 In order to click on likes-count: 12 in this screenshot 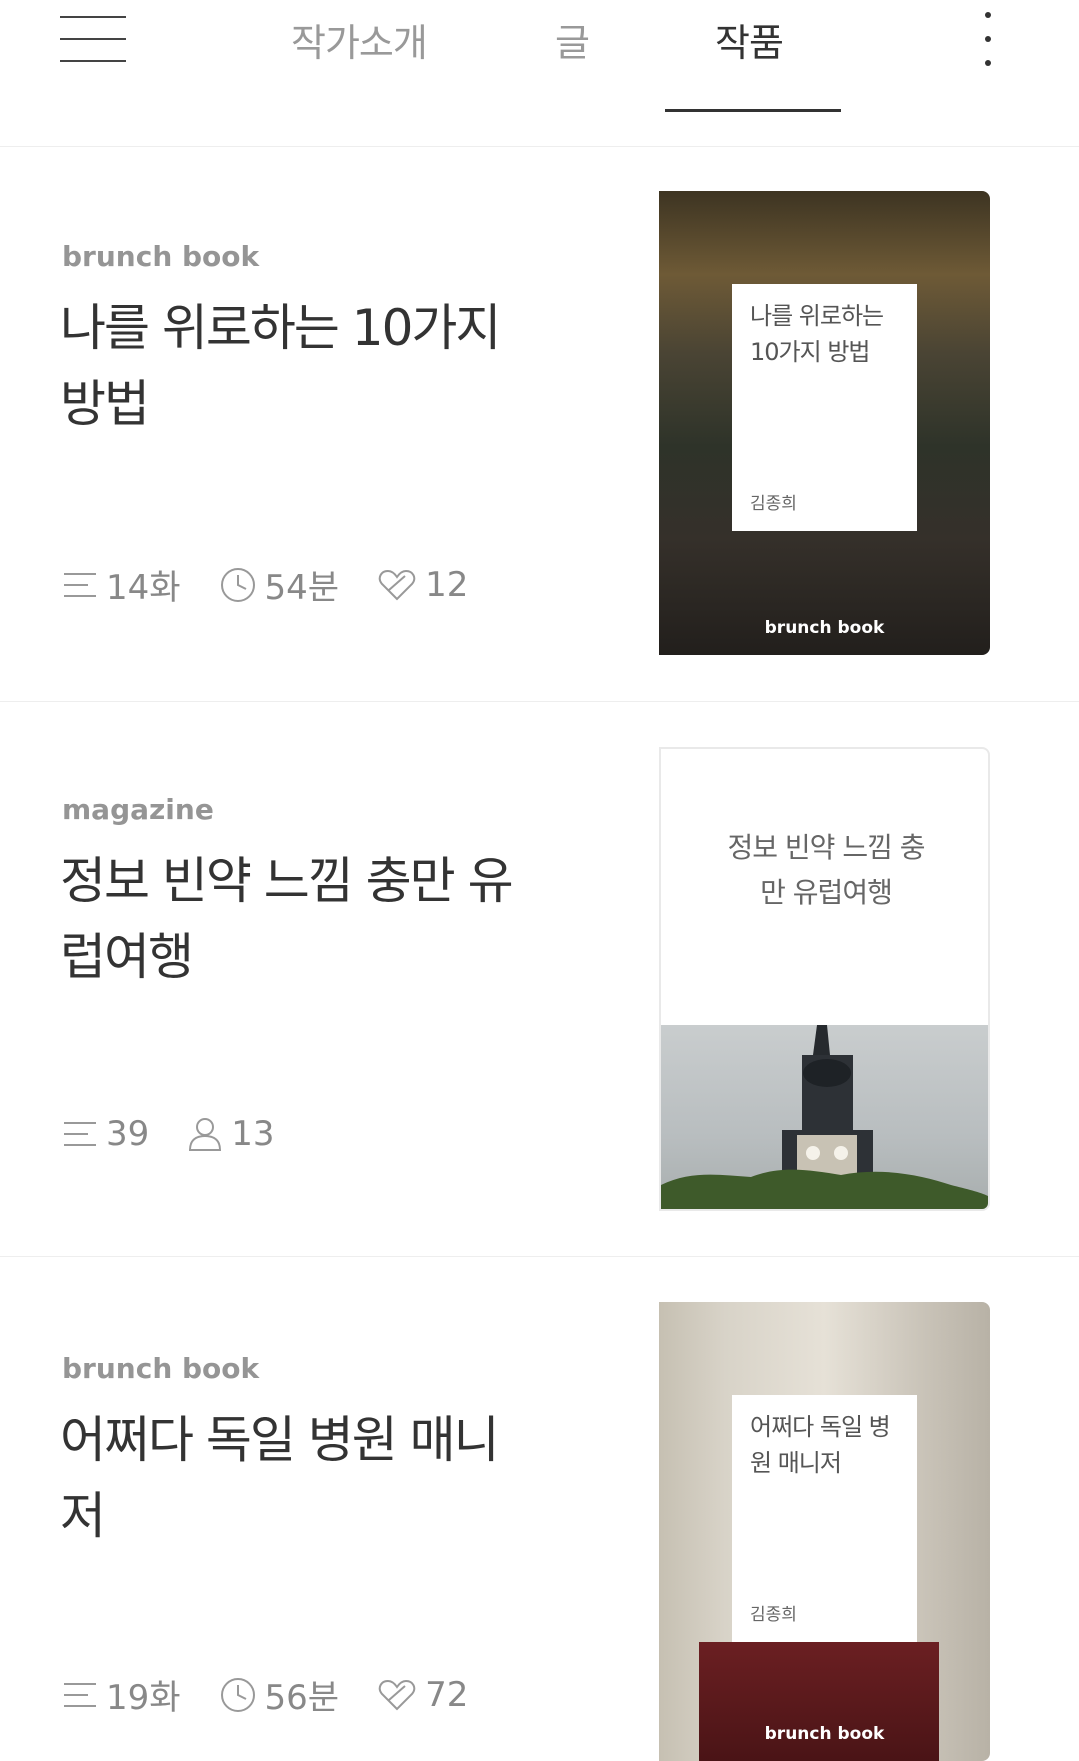, I will do `click(422, 585)`.